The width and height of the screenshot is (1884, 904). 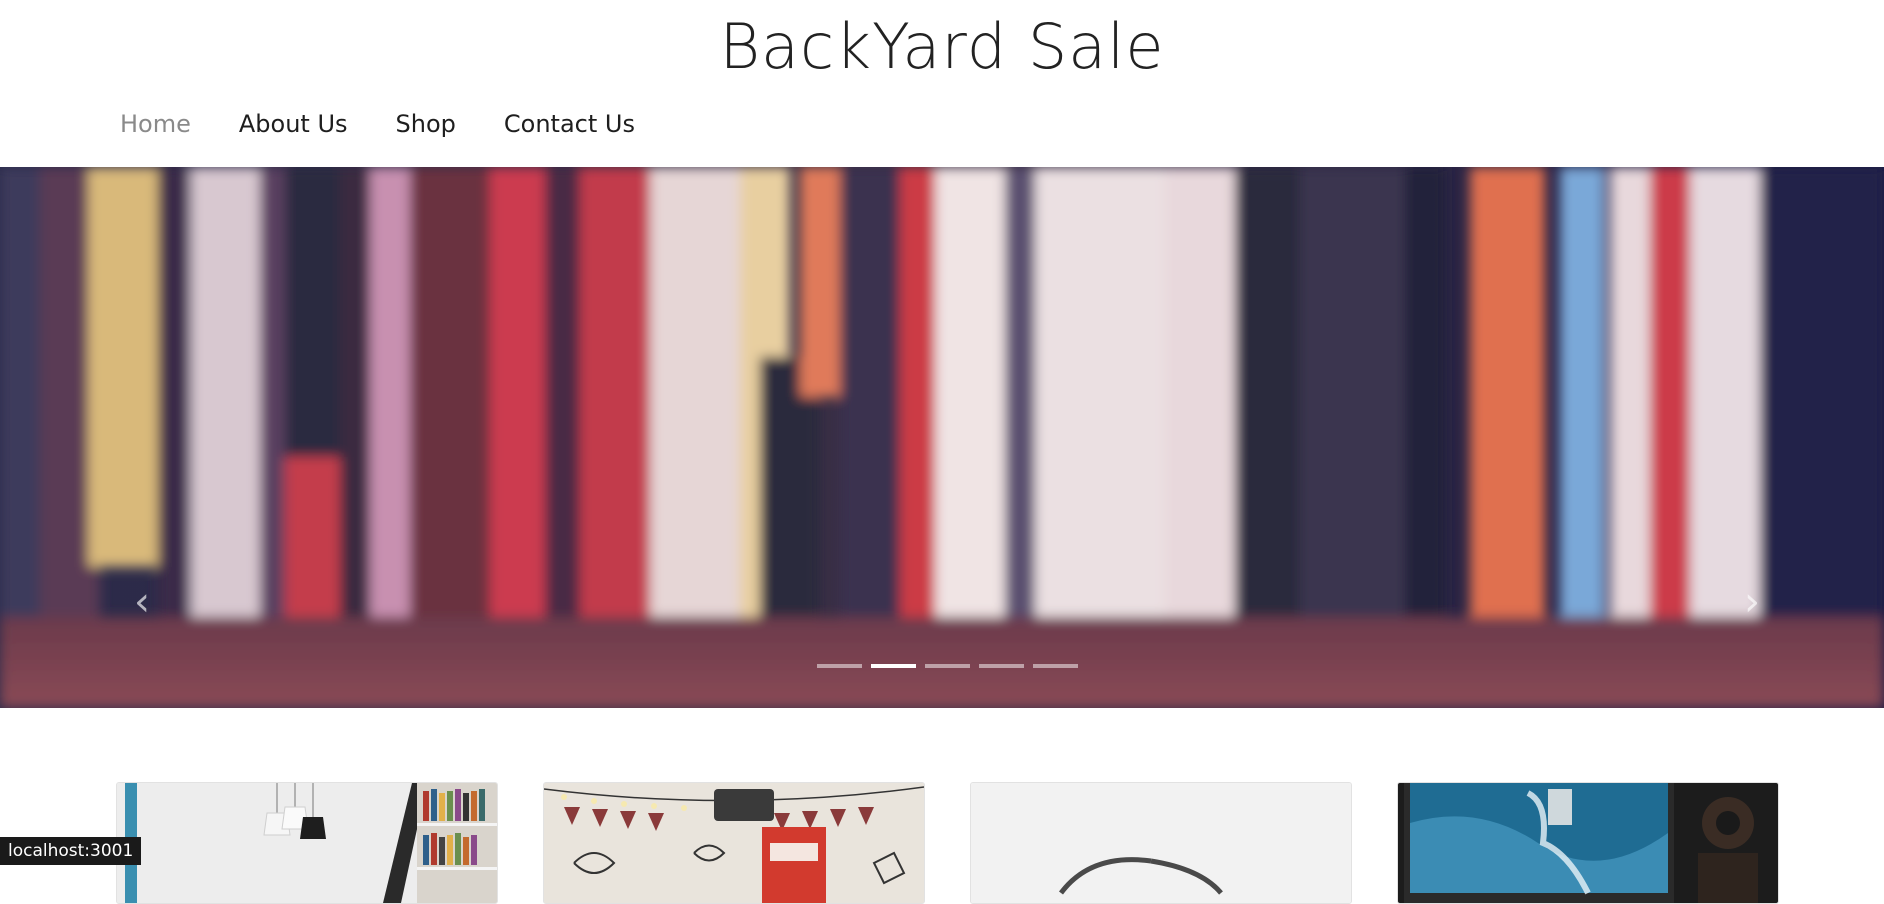 I want to click on main-nav: Home About Us Shop Contact Us, so click(x=401, y=124).